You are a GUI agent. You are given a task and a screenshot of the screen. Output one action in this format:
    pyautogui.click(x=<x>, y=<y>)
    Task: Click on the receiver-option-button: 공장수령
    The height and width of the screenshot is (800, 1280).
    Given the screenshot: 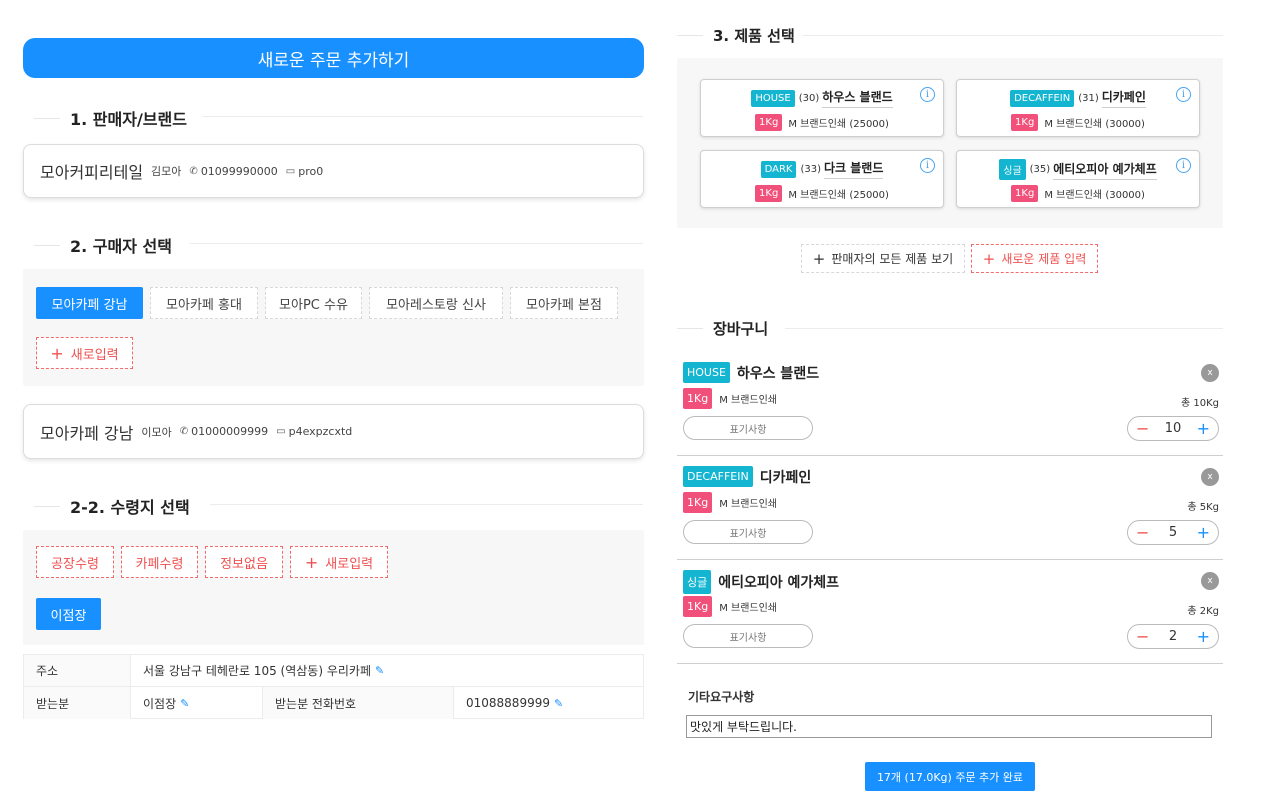 What is the action you would take?
    pyautogui.click(x=75, y=562)
    